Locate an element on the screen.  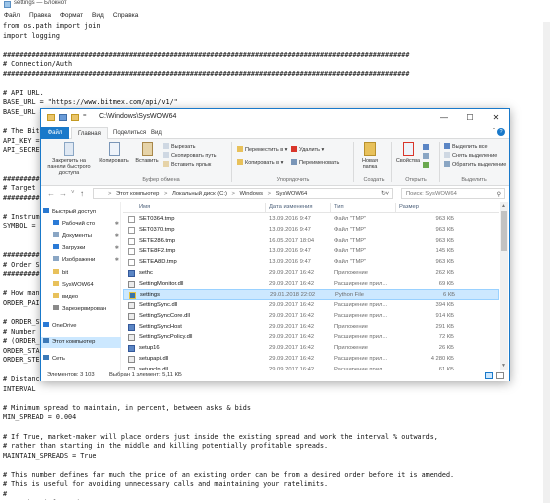
menu-help: Справка is located at coordinates (126, 15).